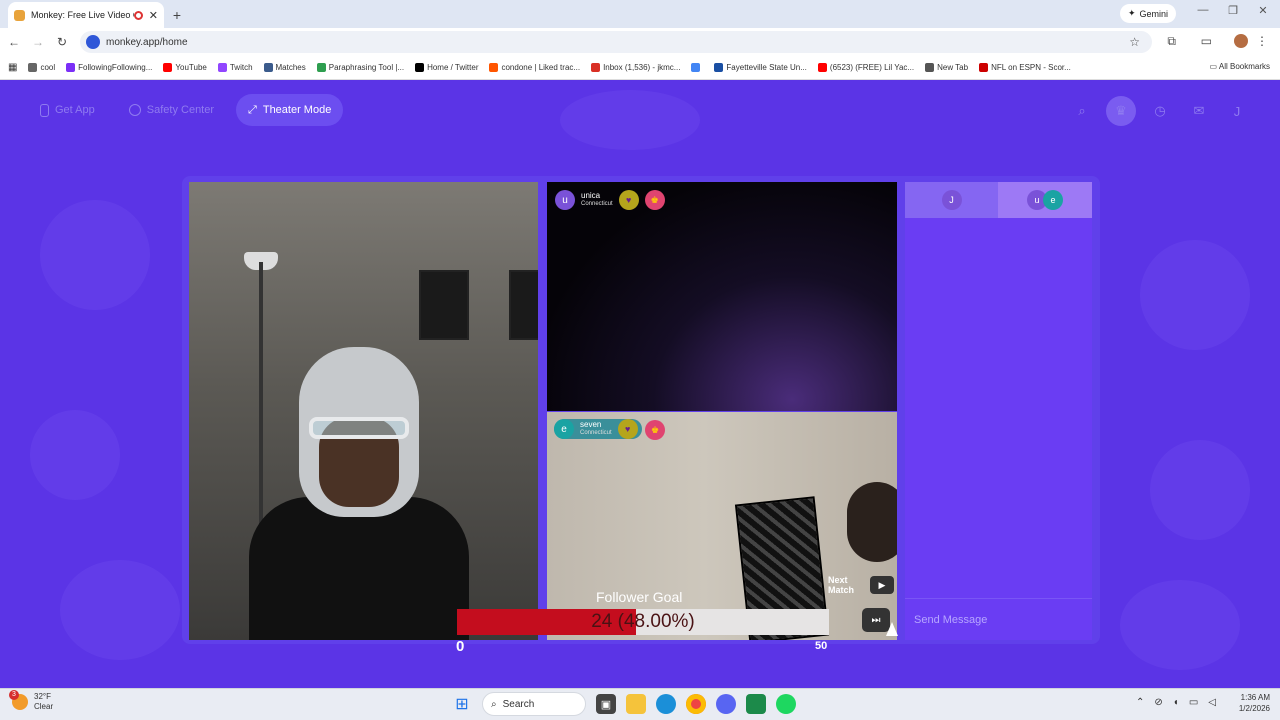  I want to click on chevron-up-icon: ⌃, so click(1140, 702).